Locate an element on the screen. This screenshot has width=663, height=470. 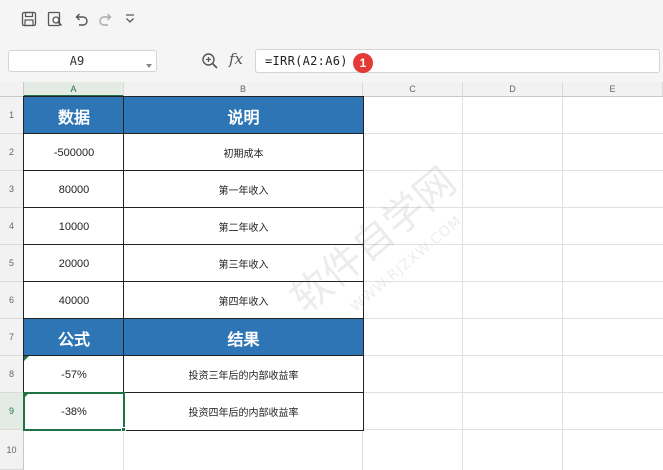
cell-b2: 初期成本 is located at coordinates (243, 152).